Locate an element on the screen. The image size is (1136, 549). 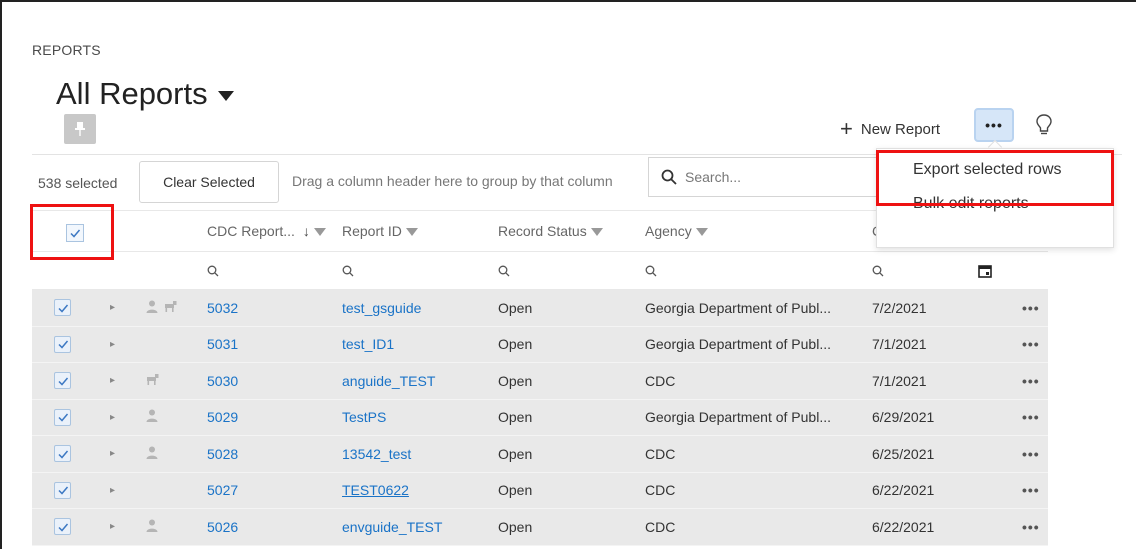
cdc-report-id-link: 5029 is located at coordinates (267, 418).